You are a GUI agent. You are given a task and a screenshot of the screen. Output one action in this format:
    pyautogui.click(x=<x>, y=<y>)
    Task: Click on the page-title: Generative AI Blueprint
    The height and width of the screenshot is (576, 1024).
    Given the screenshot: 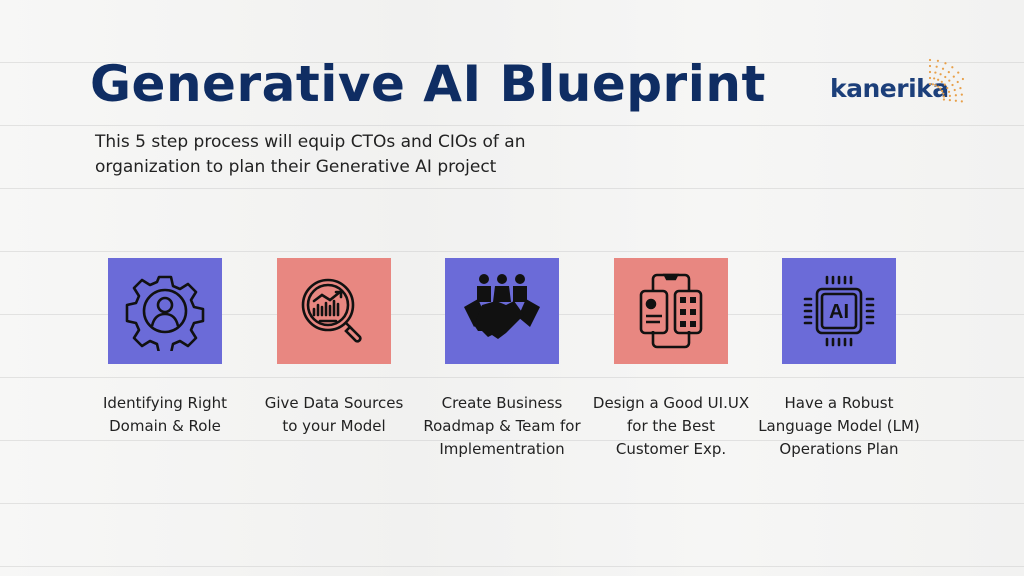 What is the action you would take?
    pyautogui.click(x=428, y=84)
    